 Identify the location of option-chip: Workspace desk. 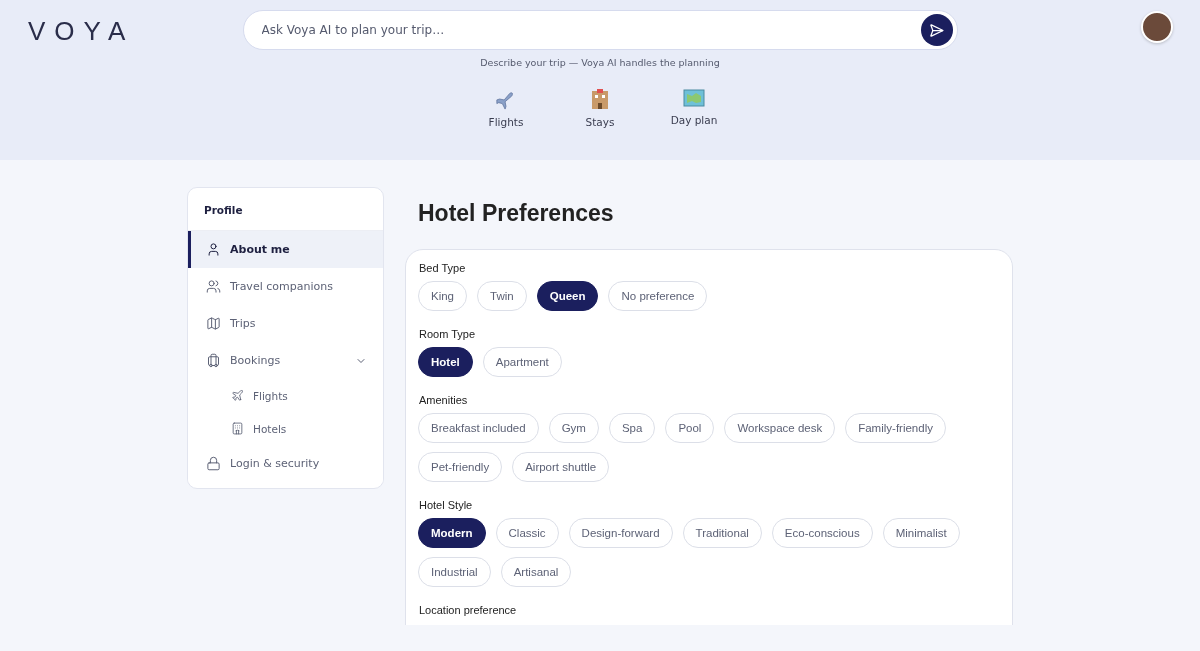
(780, 428).